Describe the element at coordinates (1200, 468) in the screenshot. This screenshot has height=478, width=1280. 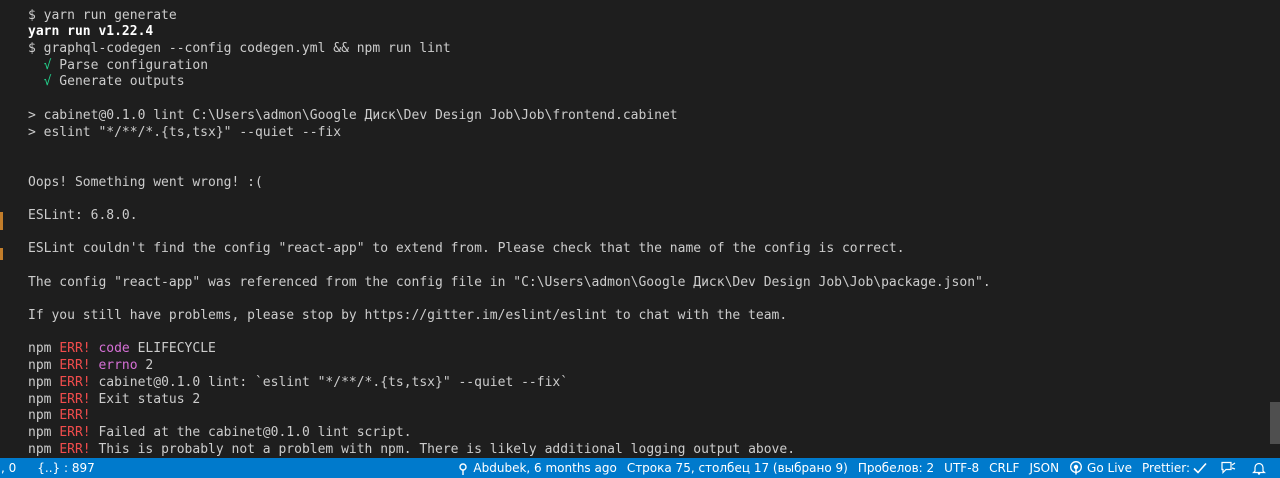
I see `checkmark-icon` at that location.